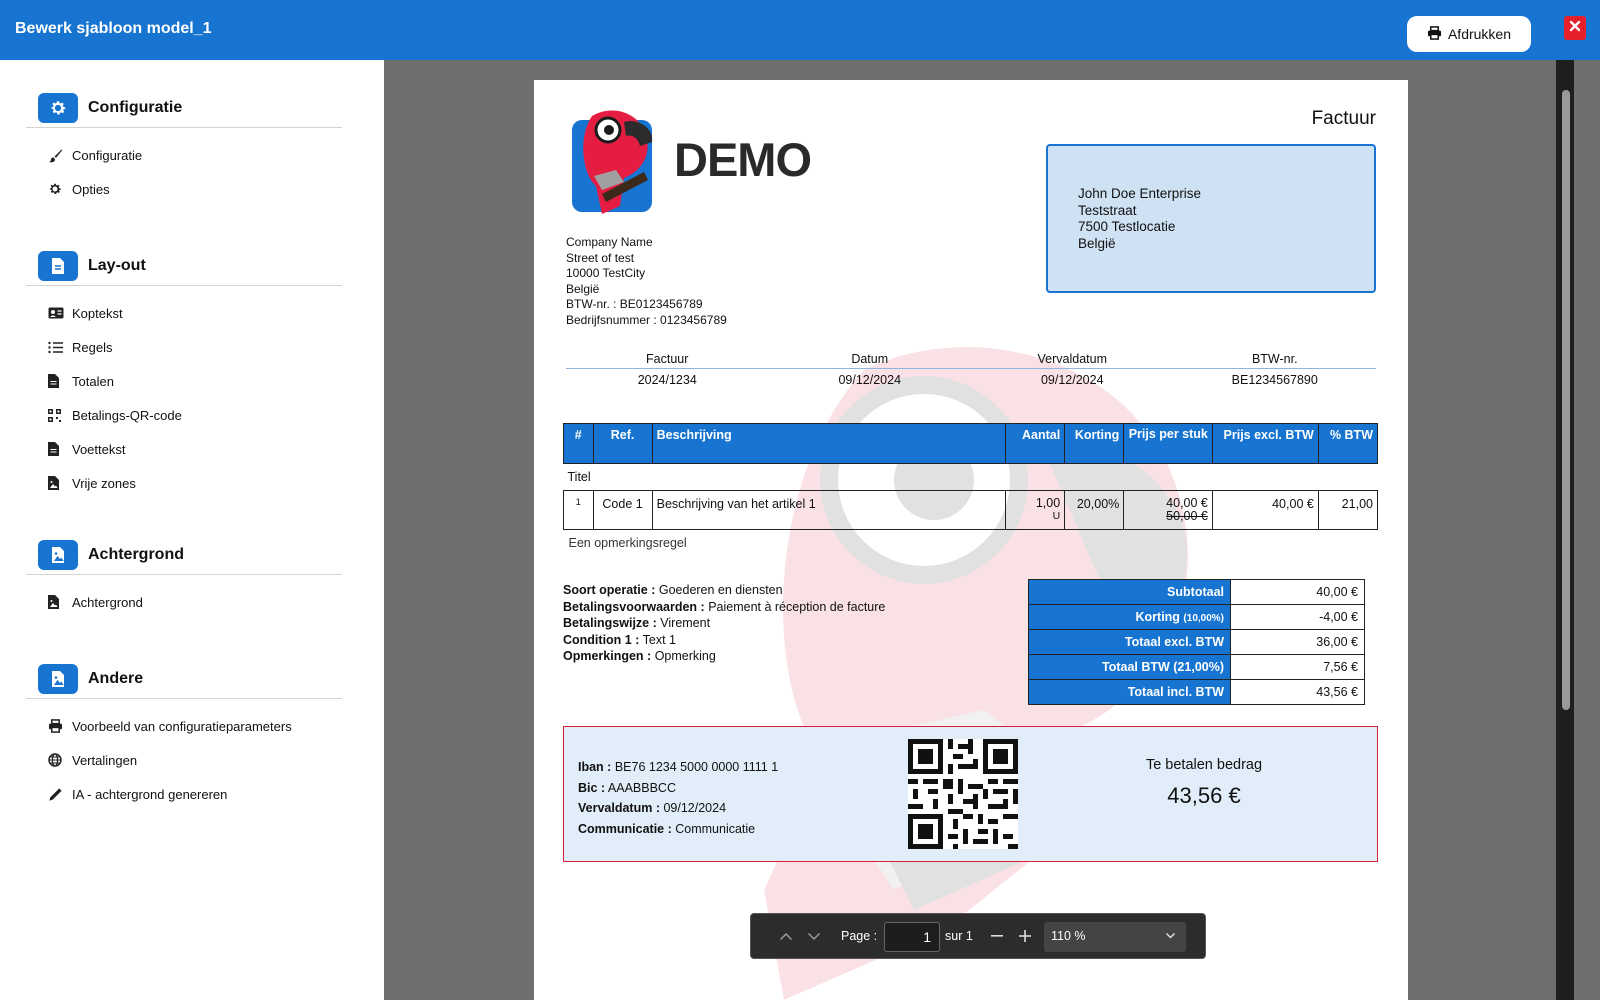  I want to click on totals-label: Totaal BTW (21,00%), so click(1129, 667).